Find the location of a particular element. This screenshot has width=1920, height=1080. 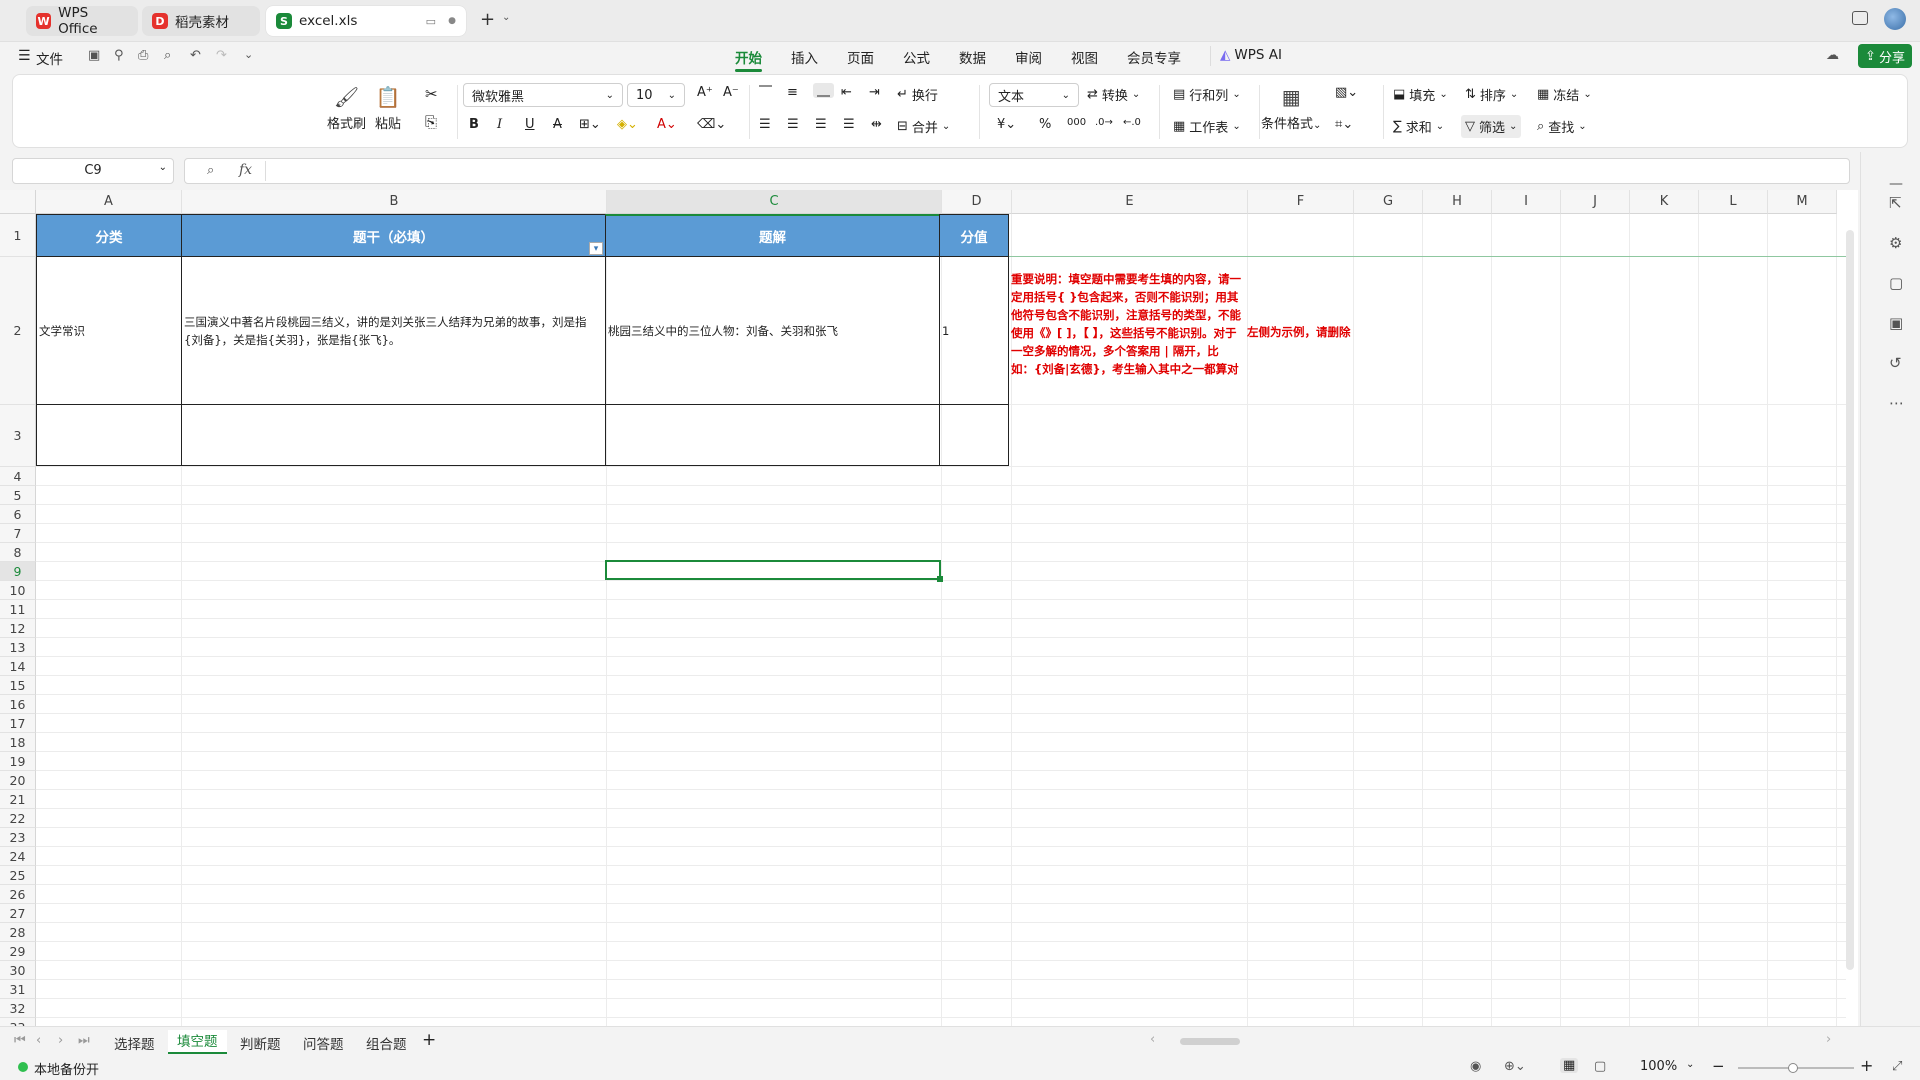

scroll-left-icon: ‹ is located at coordinates (1152, 1039).